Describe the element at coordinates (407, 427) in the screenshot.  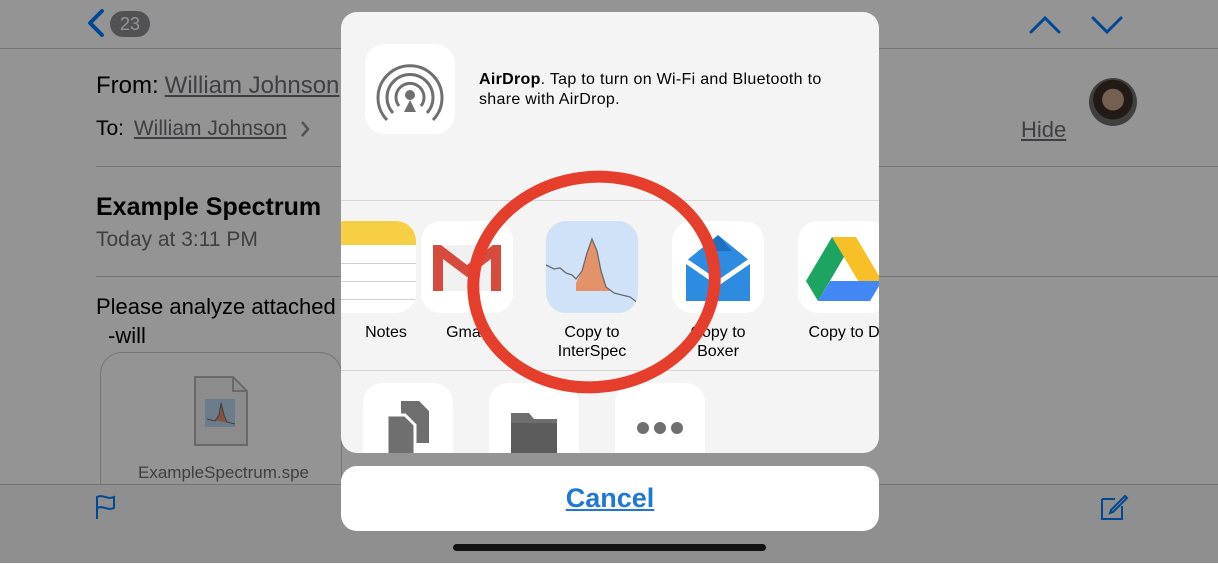
I see `copy-icon` at that location.